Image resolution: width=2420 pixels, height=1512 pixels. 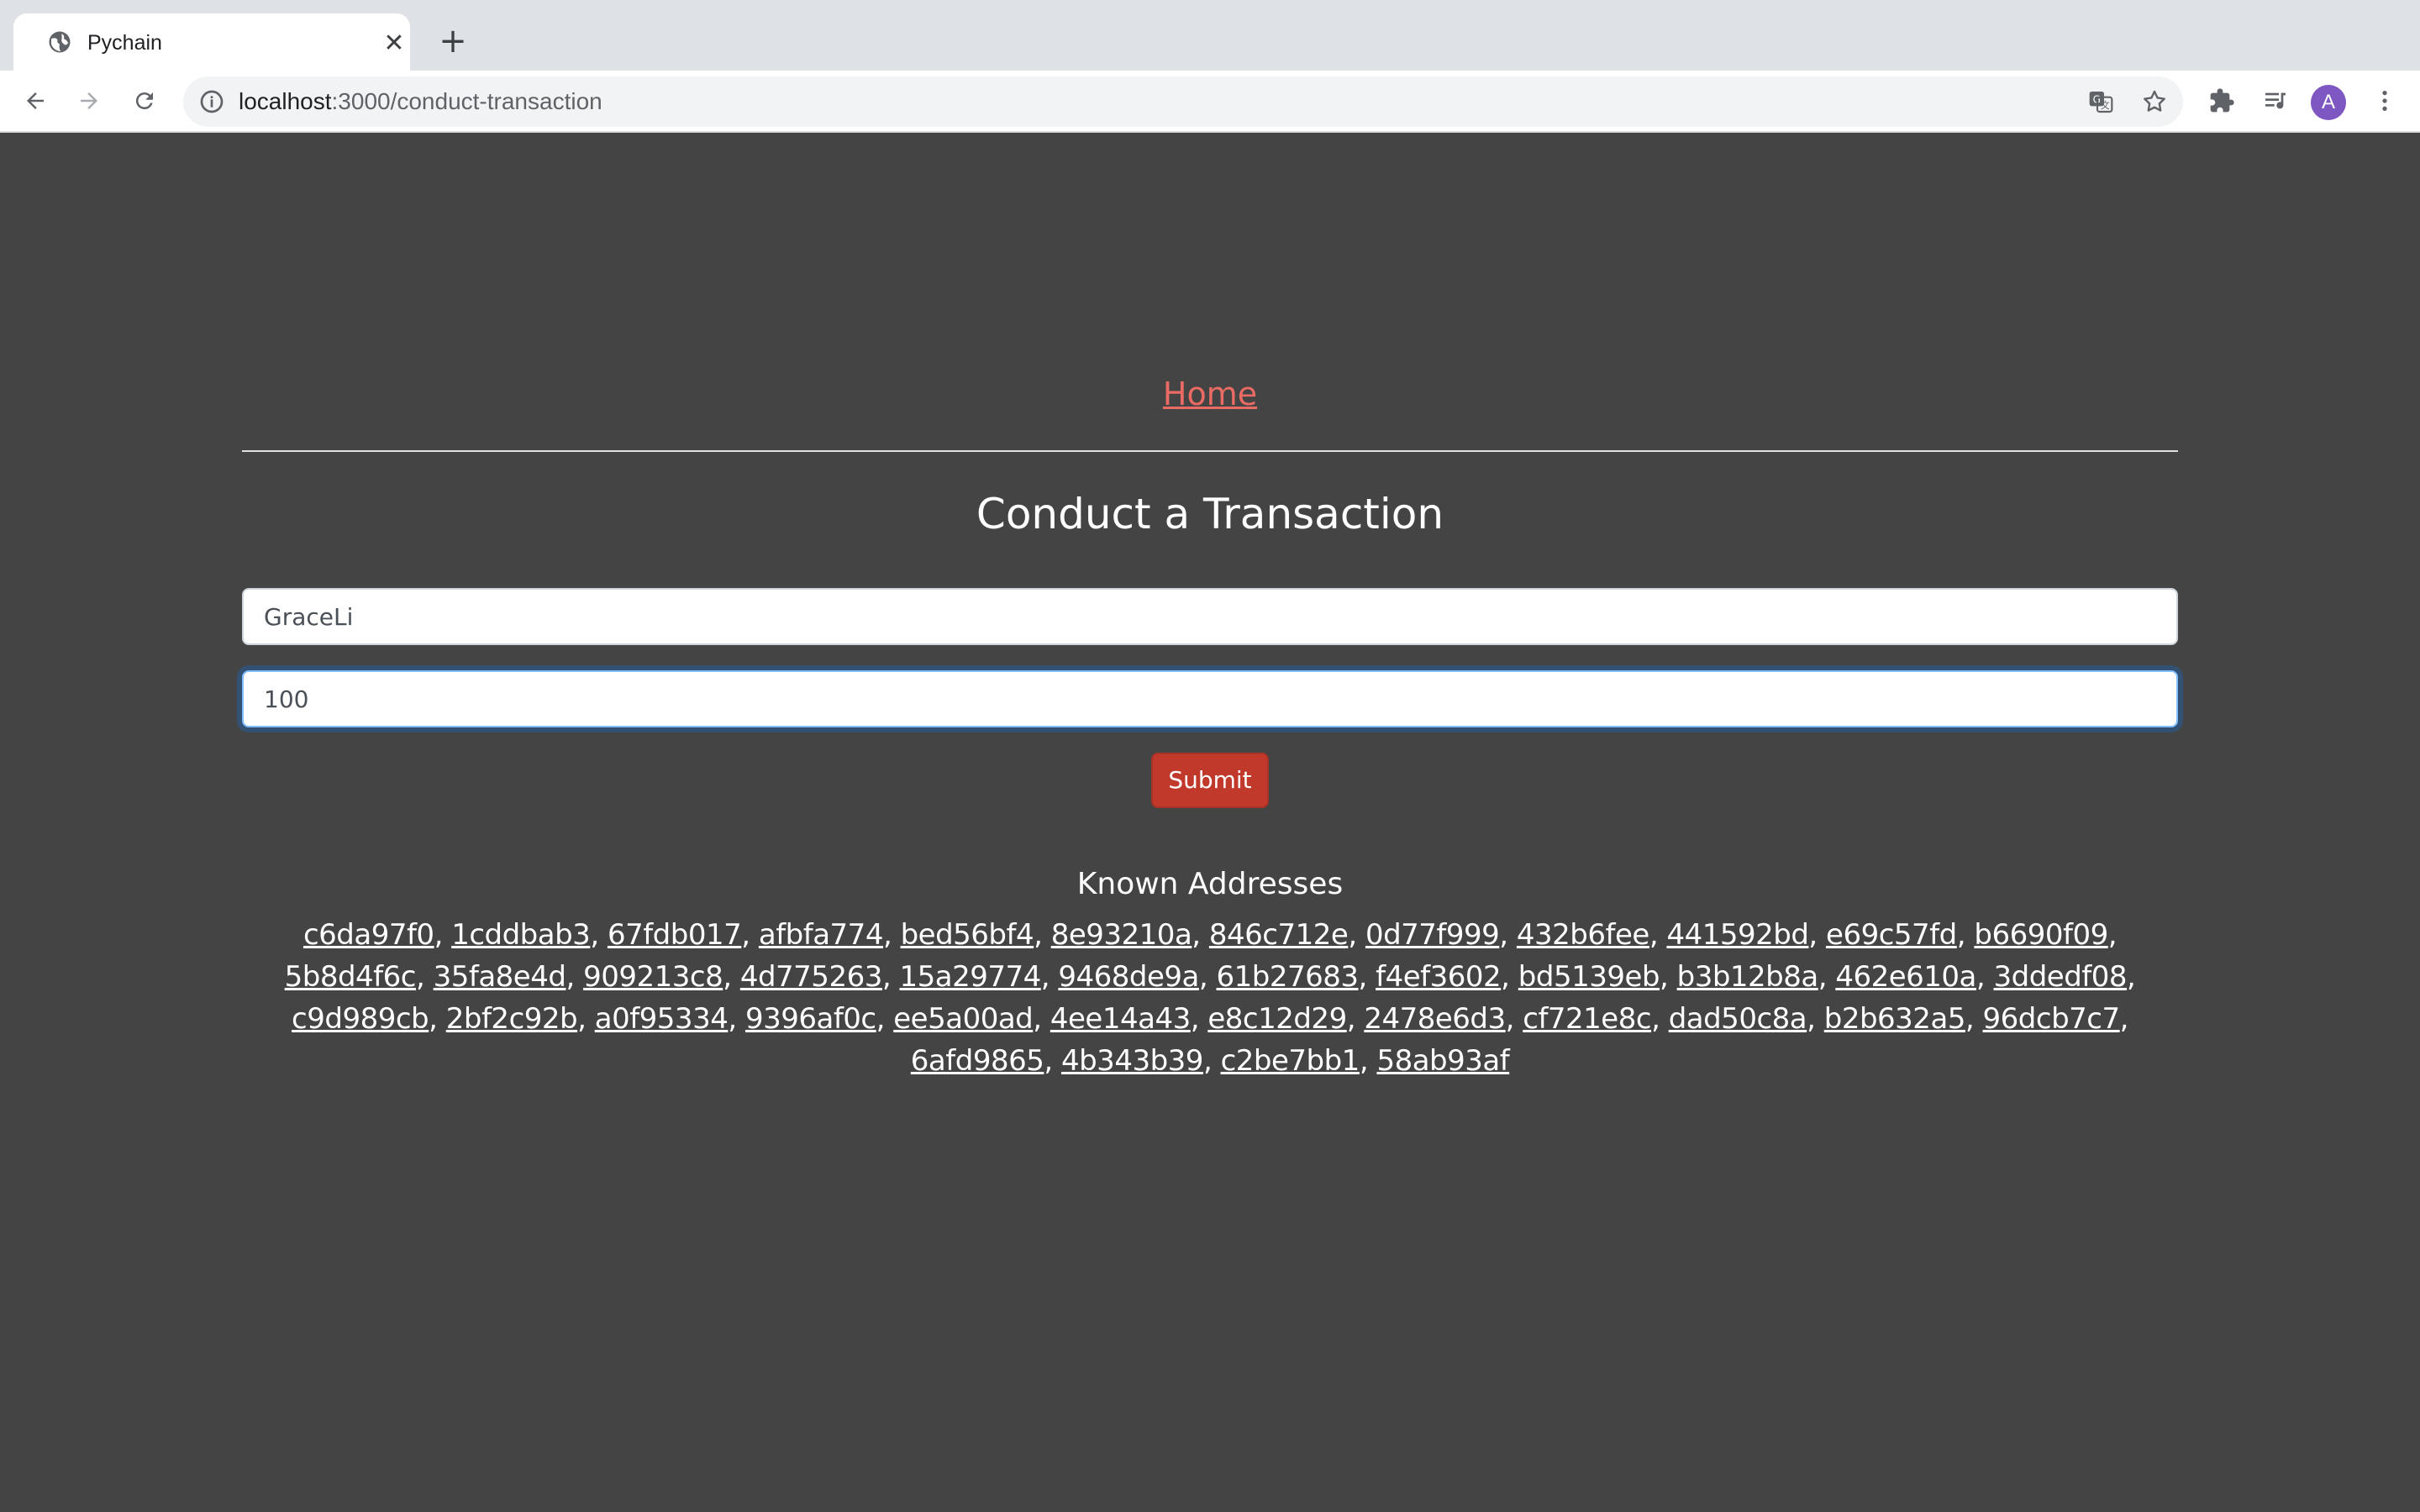 What do you see at coordinates (512, 1019) in the screenshot?
I see `address-link: 2bf2c92b` at bounding box center [512, 1019].